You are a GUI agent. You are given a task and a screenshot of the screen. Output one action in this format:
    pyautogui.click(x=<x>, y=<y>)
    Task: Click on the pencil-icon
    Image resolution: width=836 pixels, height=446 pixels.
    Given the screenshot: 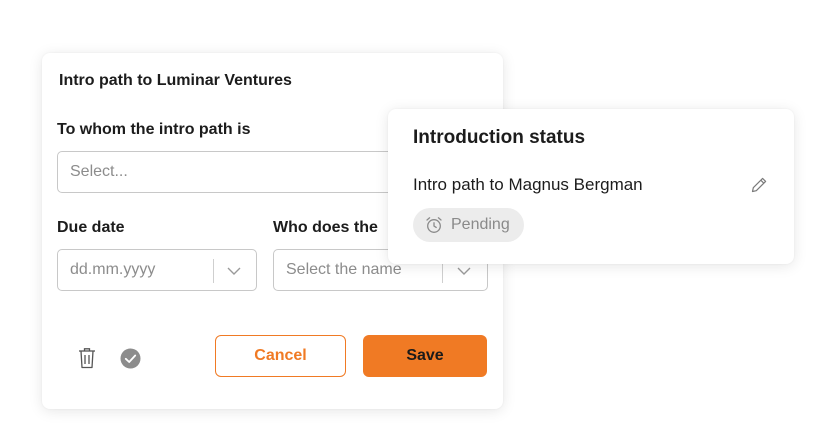 What is the action you would take?
    pyautogui.click(x=759, y=185)
    